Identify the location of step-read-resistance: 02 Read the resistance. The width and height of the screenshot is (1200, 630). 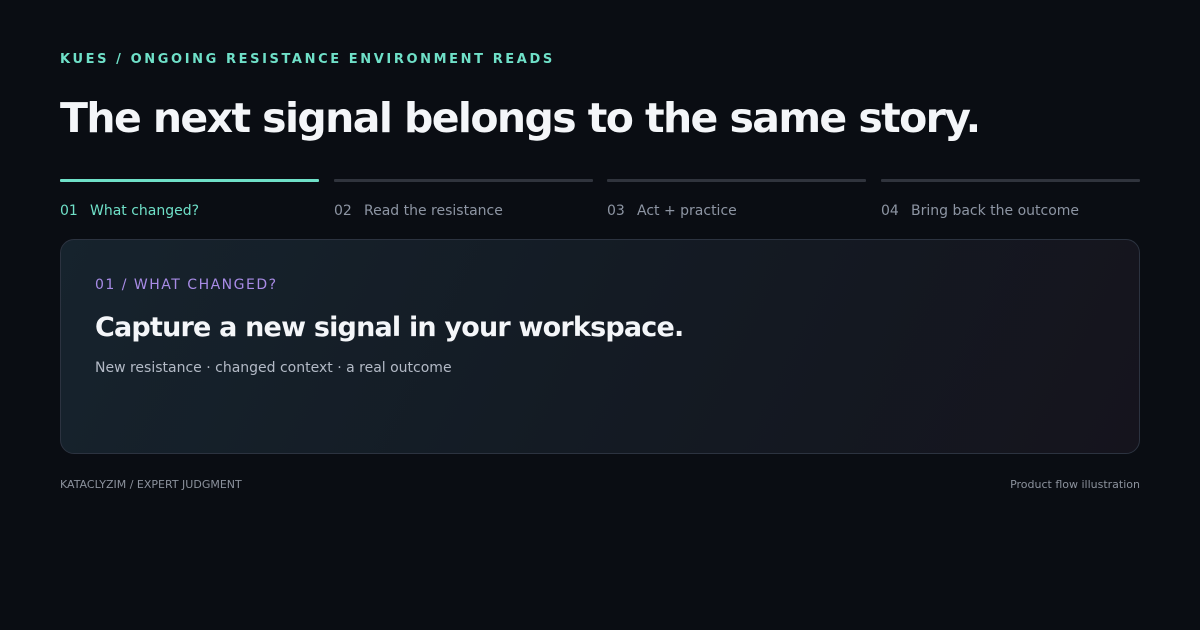
(463, 204).